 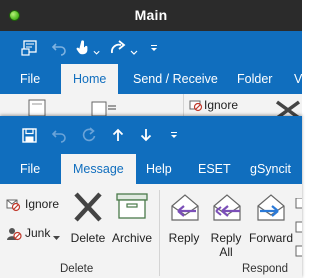 What do you see at coordinates (38, 107) in the screenshot?
I see `new-email-icon` at bounding box center [38, 107].